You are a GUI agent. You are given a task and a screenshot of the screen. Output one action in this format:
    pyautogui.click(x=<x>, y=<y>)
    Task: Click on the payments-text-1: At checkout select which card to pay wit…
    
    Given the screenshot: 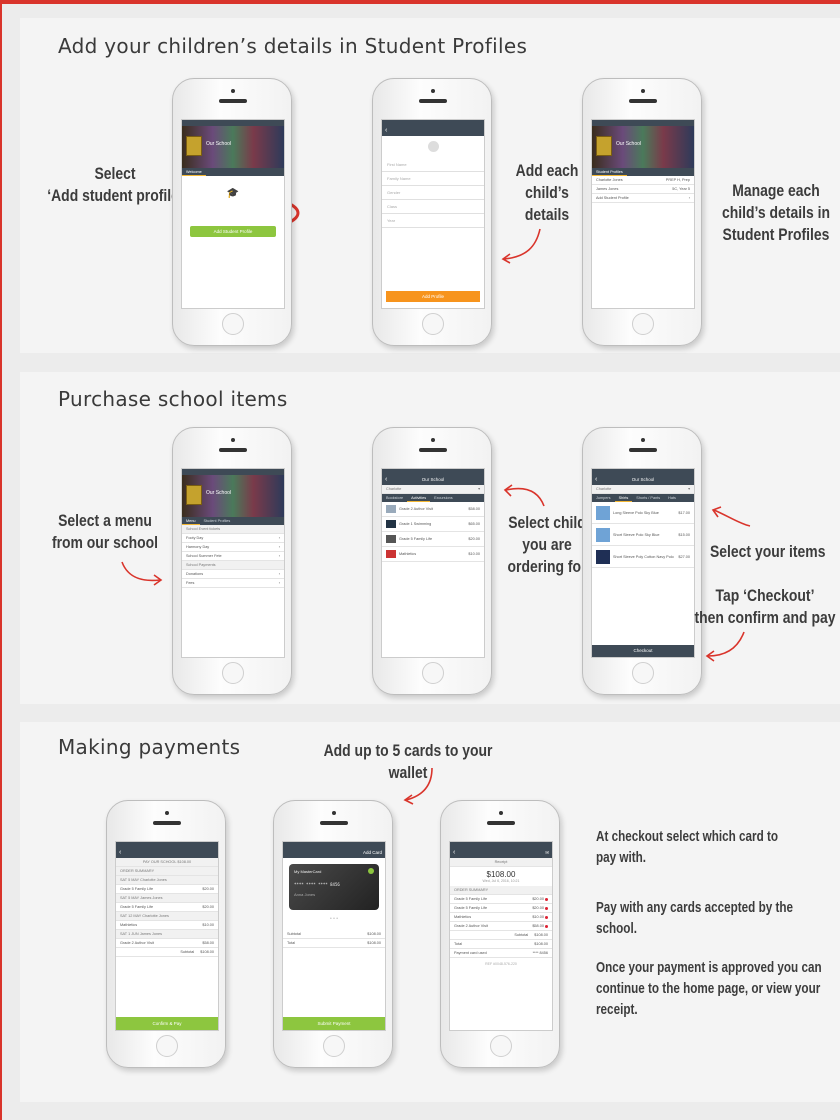 What is the action you would take?
    pyautogui.click(x=687, y=847)
    